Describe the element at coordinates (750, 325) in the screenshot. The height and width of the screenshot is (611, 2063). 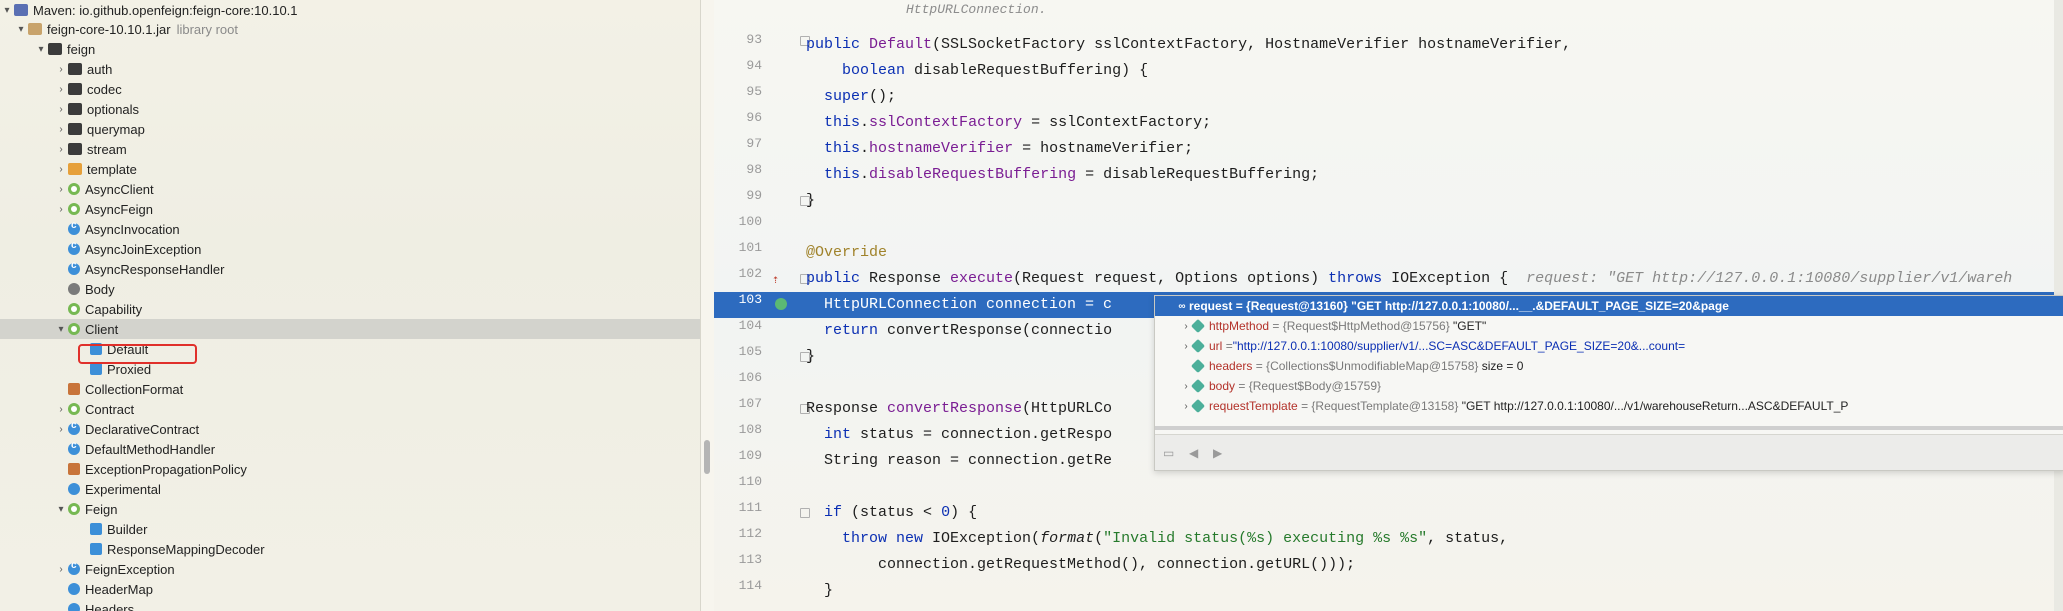
I see `line-number: 104` at that location.